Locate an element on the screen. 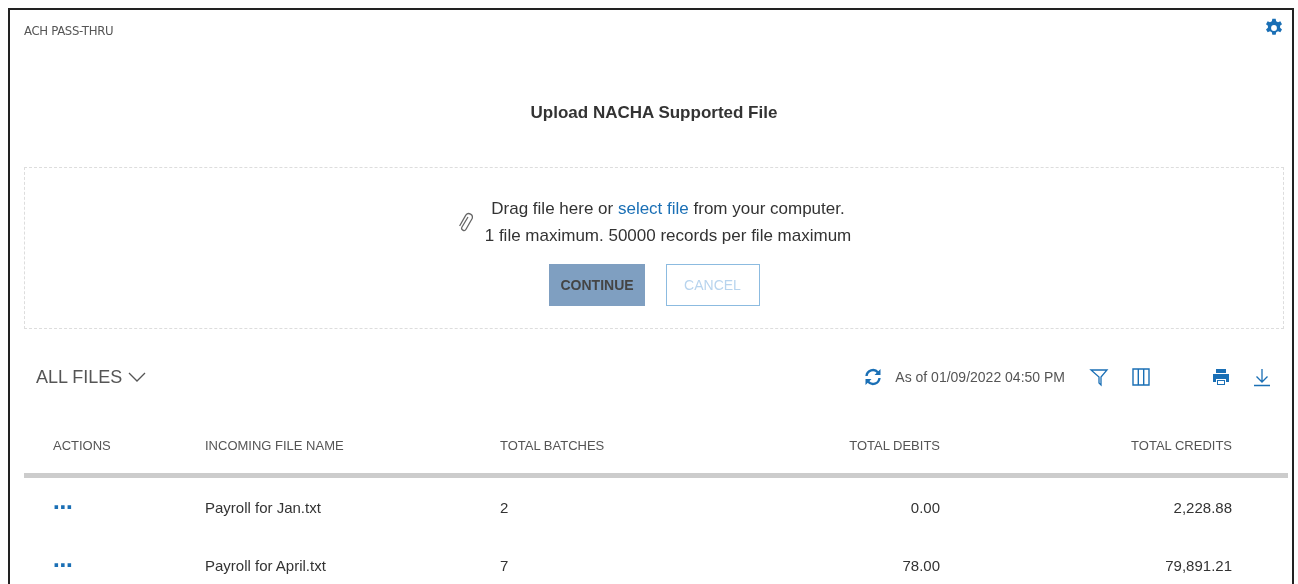 The height and width of the screenshot is (584, 1298). upload-heading: Upload NACHA Supported File is located at coordinates (654, 113).